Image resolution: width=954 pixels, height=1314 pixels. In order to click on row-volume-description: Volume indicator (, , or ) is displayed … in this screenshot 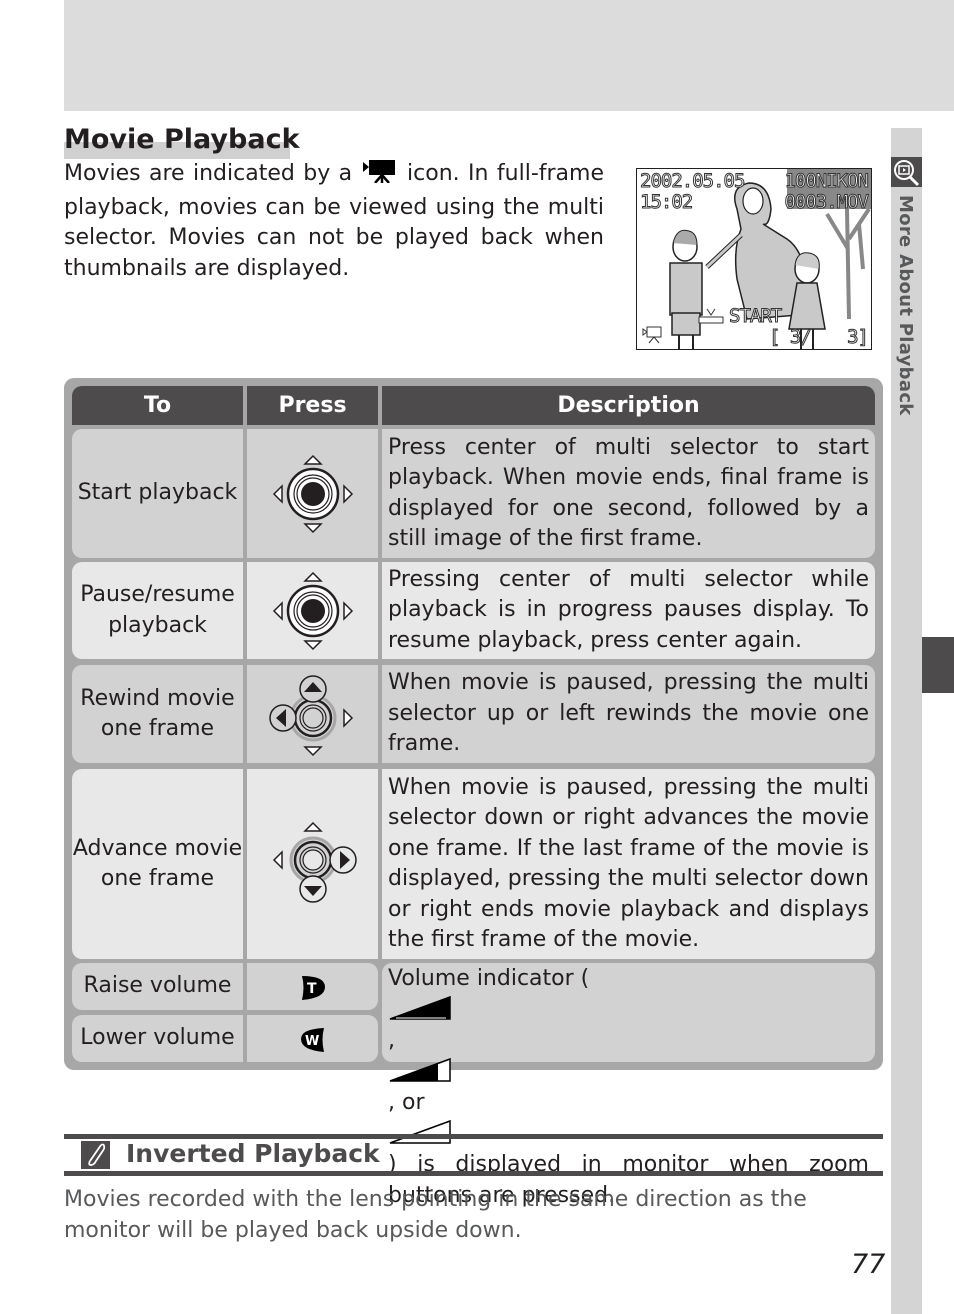, I will do `click(628, 1085)`.